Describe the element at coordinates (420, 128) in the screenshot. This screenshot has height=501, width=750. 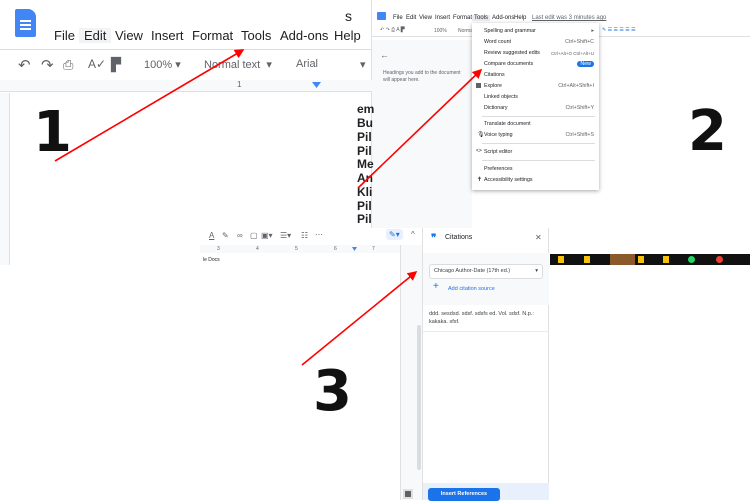
I see `arrow-to-citations-item` at that location.